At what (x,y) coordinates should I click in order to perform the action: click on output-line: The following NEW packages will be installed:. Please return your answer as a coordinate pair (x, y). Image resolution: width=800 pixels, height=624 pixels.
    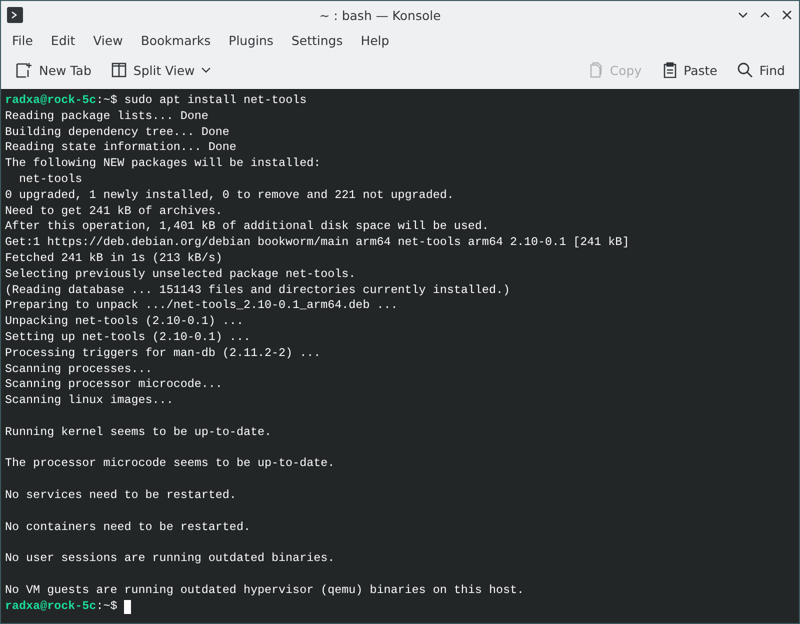
    Looking at the image, I should click on (163, 164).